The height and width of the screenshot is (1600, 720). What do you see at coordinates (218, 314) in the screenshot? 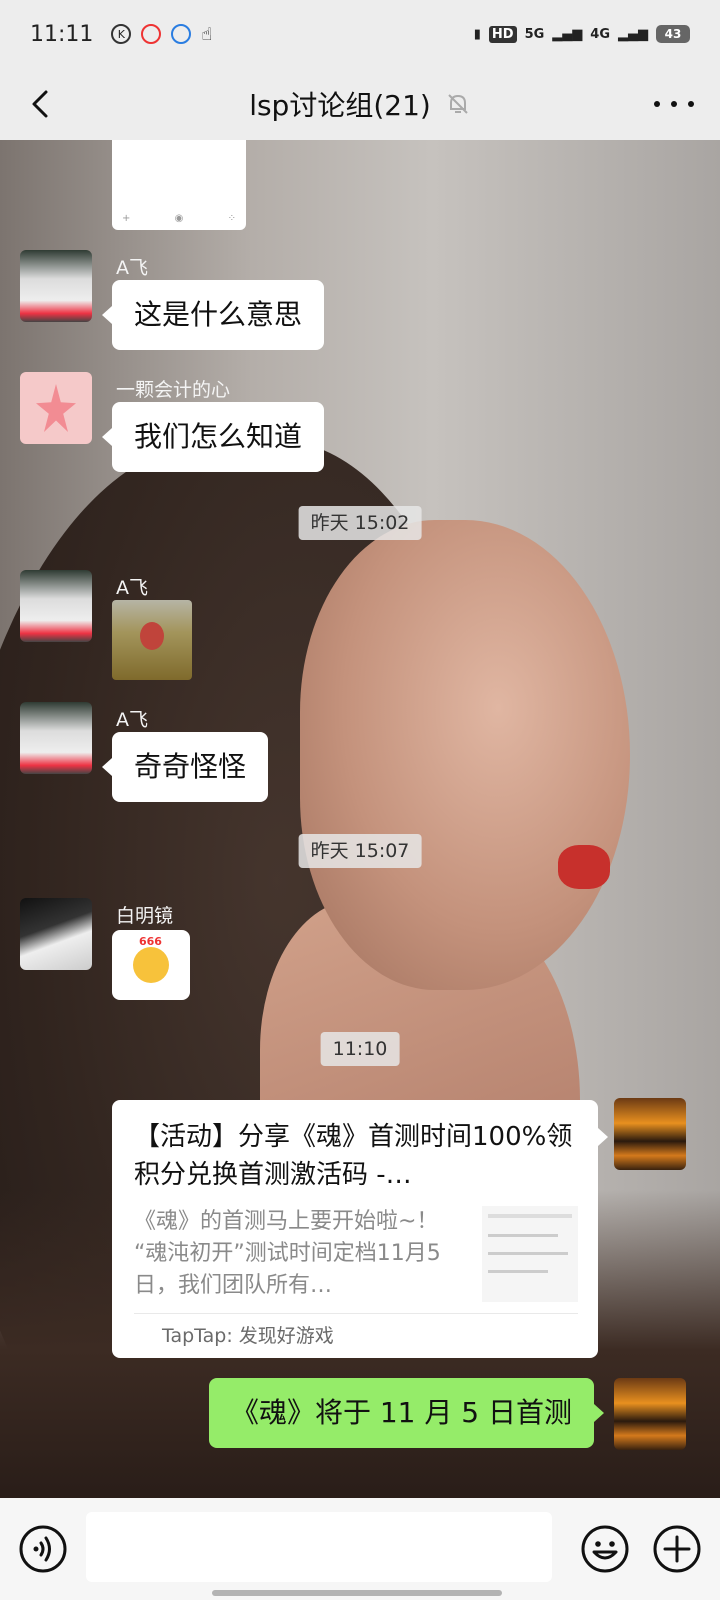
I see `message-text: 这是什么意思` at bounding box center [218, 314].